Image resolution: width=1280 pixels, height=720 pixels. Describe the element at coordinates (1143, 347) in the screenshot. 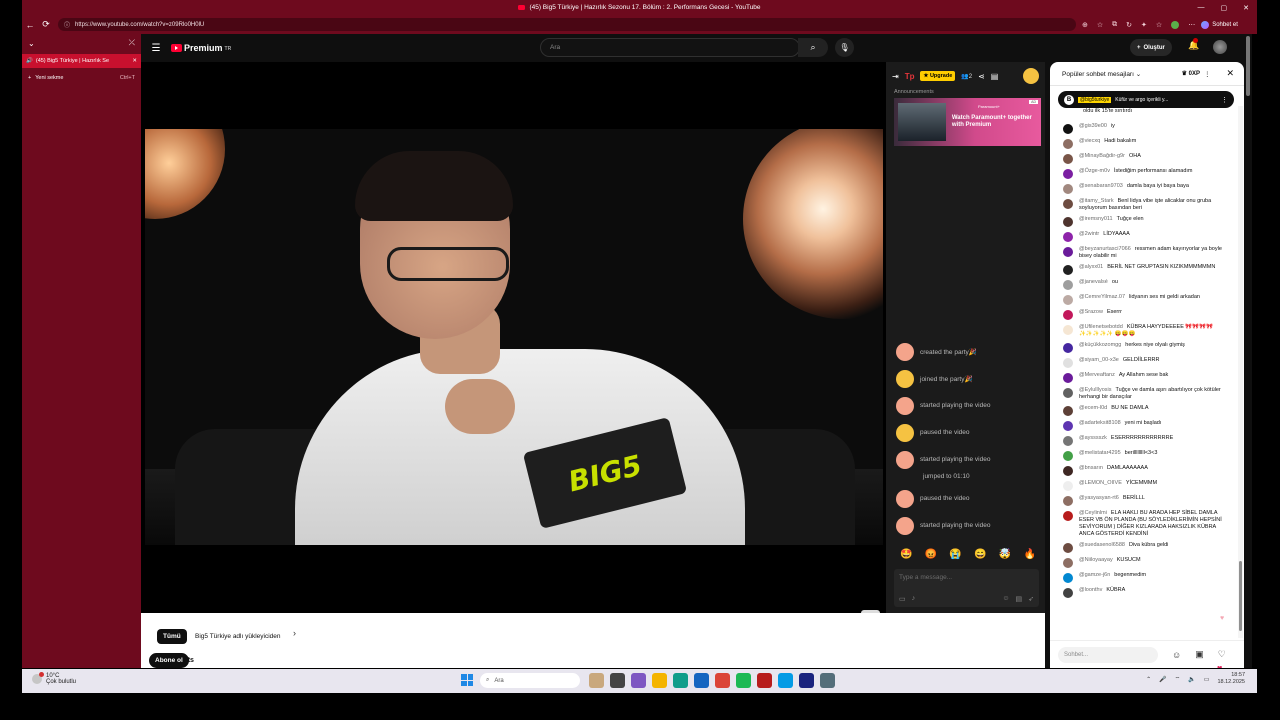

I see `chat-message: @küçükkozomgg herkes niye olyalı giymiş` at that location.